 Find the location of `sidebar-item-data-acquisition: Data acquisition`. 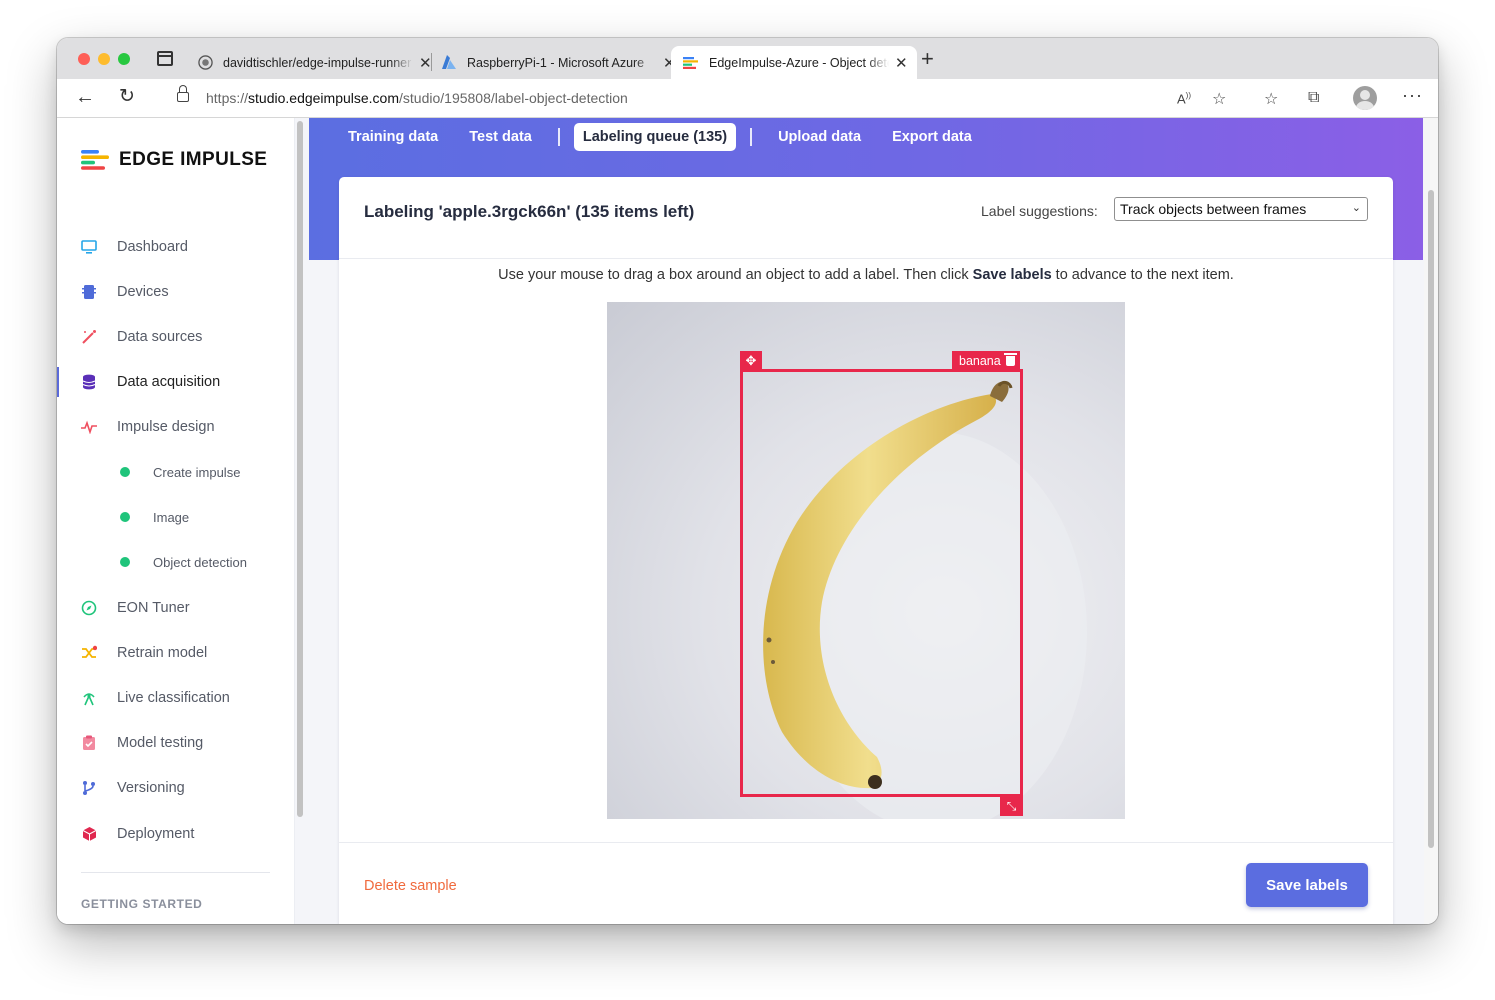

sidebar-item-data-acquisition: Data acquisition is located at coordinates (176, 382).